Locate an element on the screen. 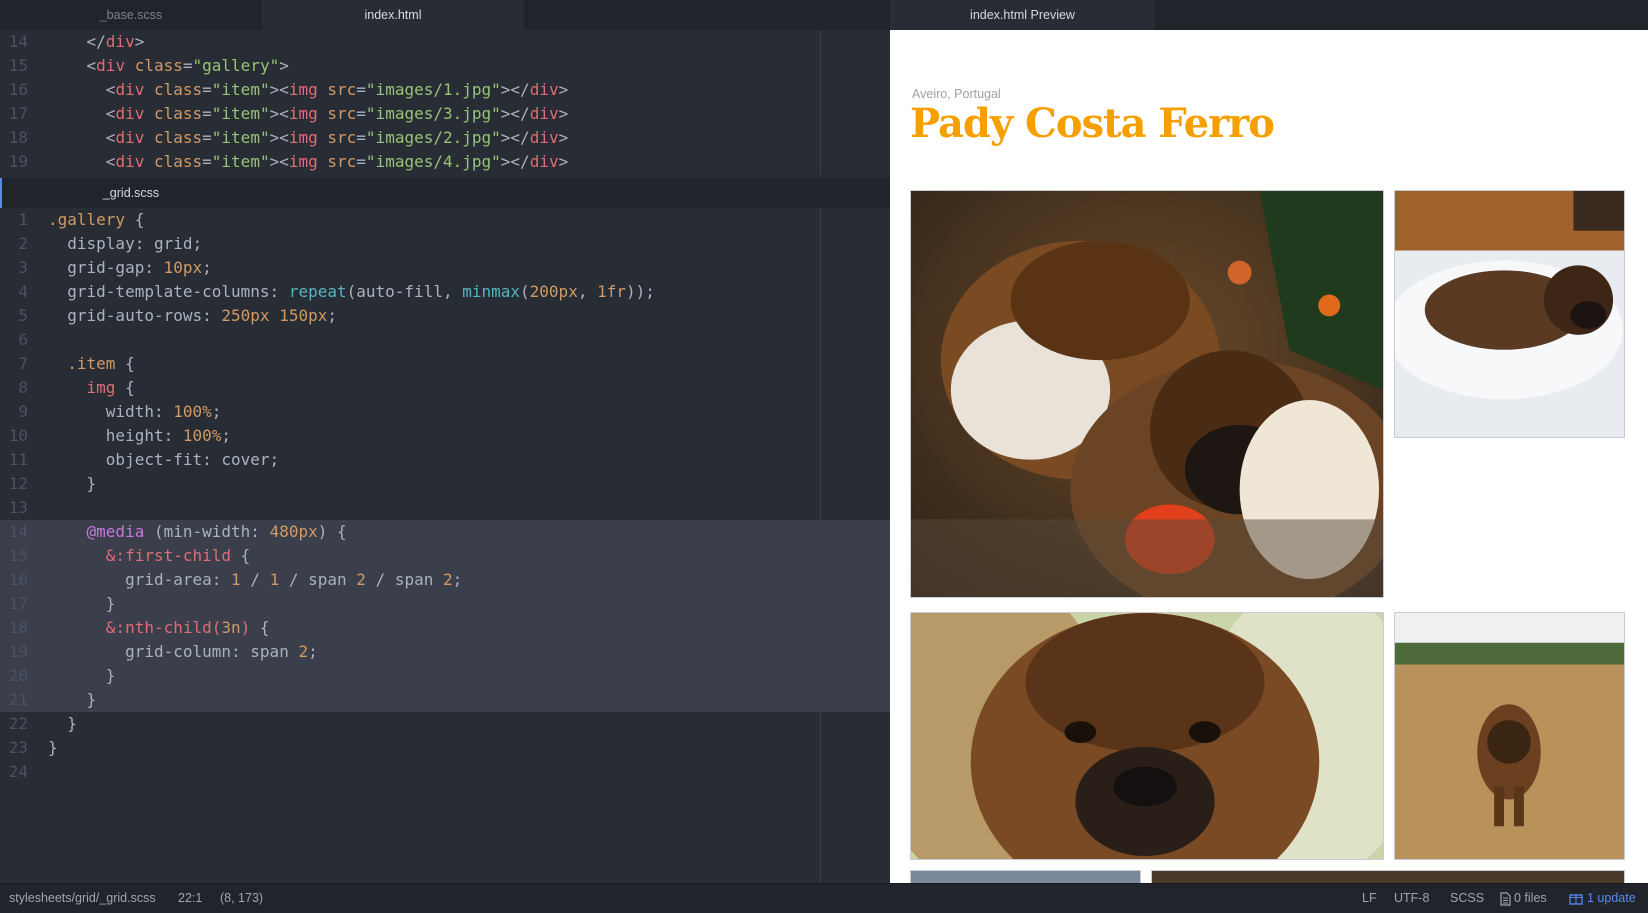 Image resolution: width=1648 pixels, height=913 pixels. code-line: 2 display: grid; is located at coordinates (445, 244).